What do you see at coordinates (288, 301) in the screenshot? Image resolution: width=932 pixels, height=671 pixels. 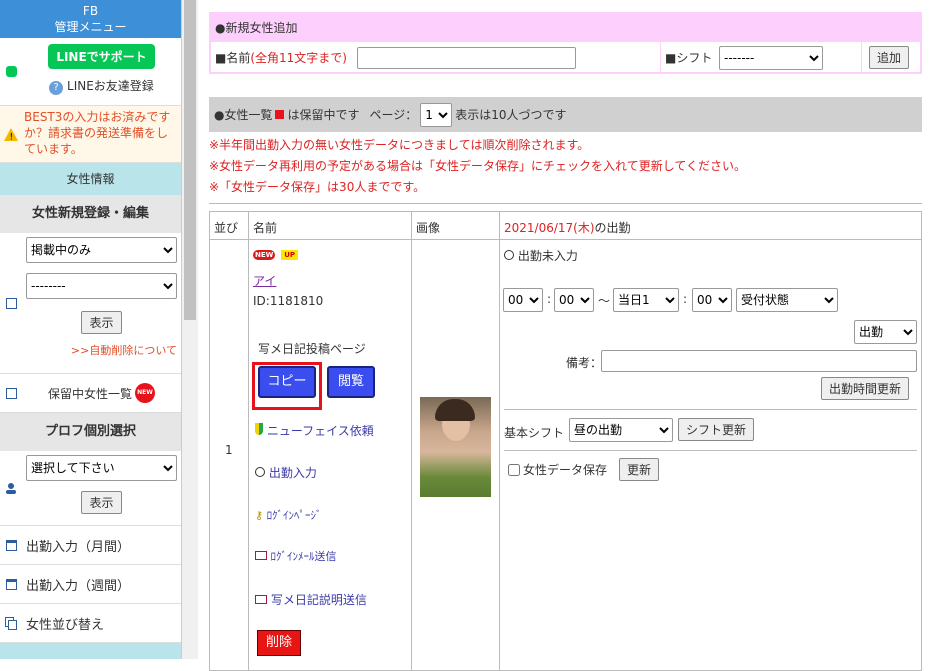 I see `girl-id: ID:1181810` at bounding box center [288, 301].